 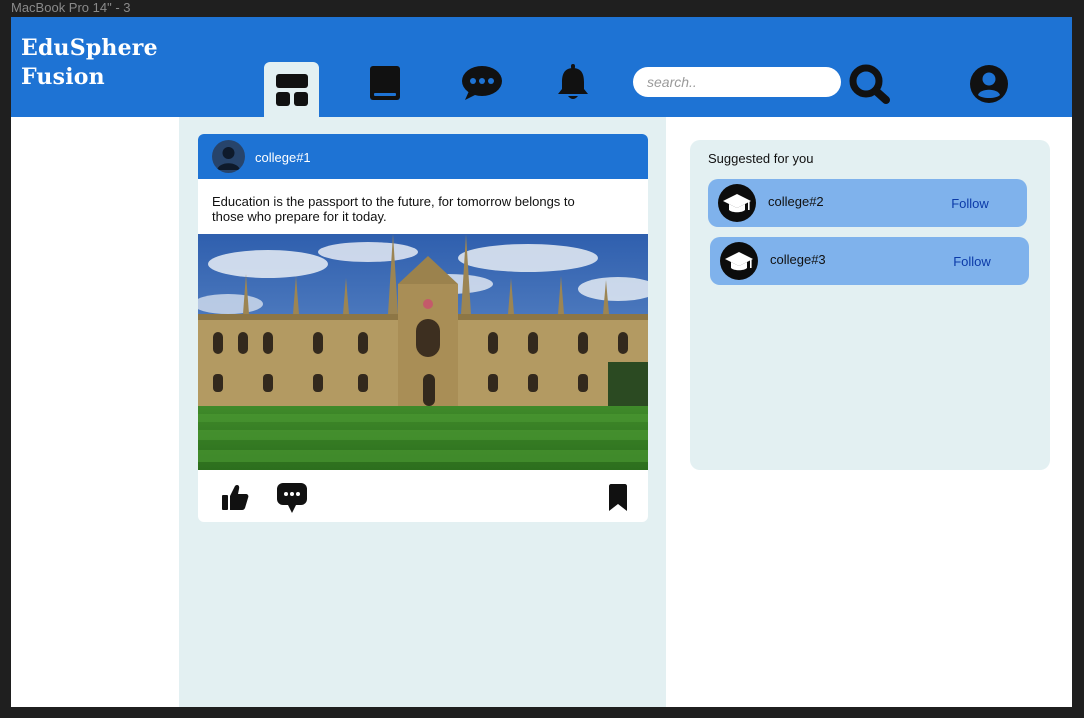 I want to click on dashboard-icon, so click(x=291, y=90).